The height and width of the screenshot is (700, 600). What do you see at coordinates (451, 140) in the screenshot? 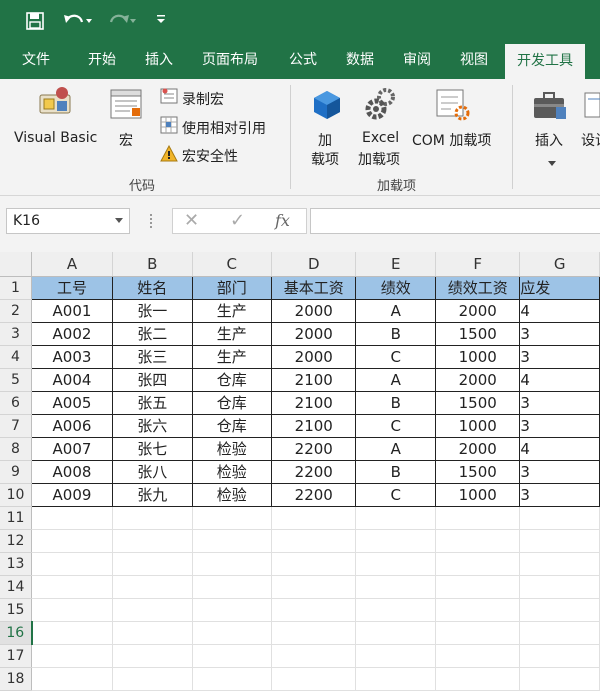
I see `com-add-ins-button: COM 加载项` at bounding box center [451, 140].